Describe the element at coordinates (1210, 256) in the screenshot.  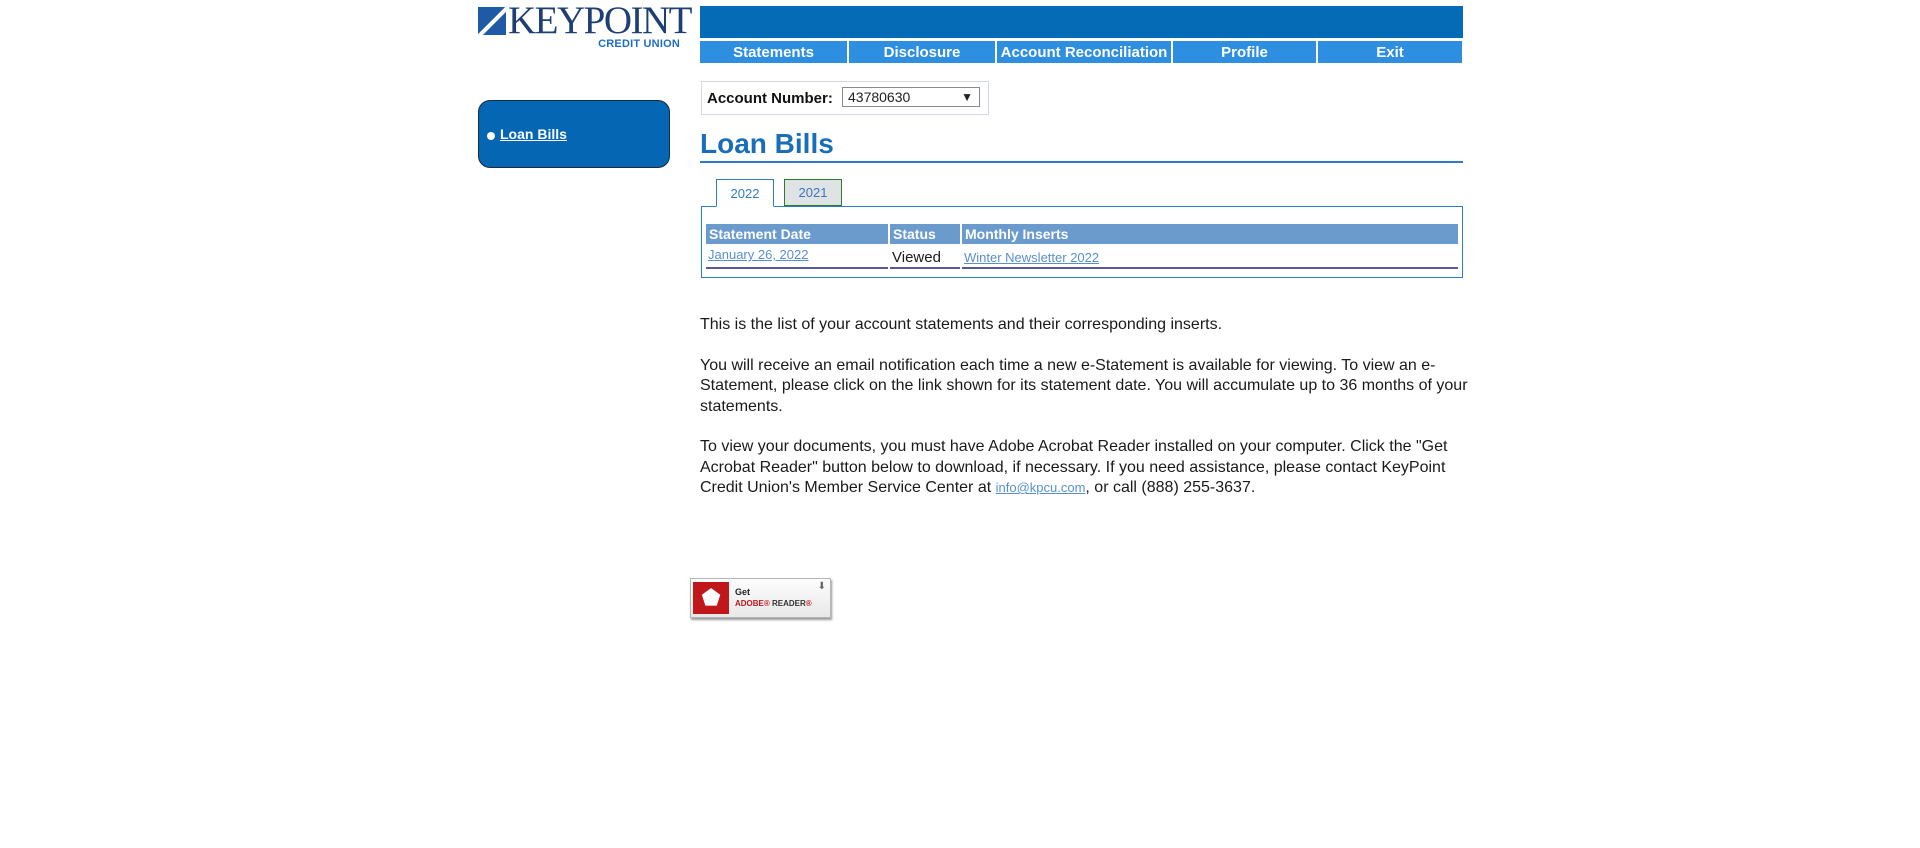
I see `cell-monthly-inserts: Winter Newsletter 2022` at that location.